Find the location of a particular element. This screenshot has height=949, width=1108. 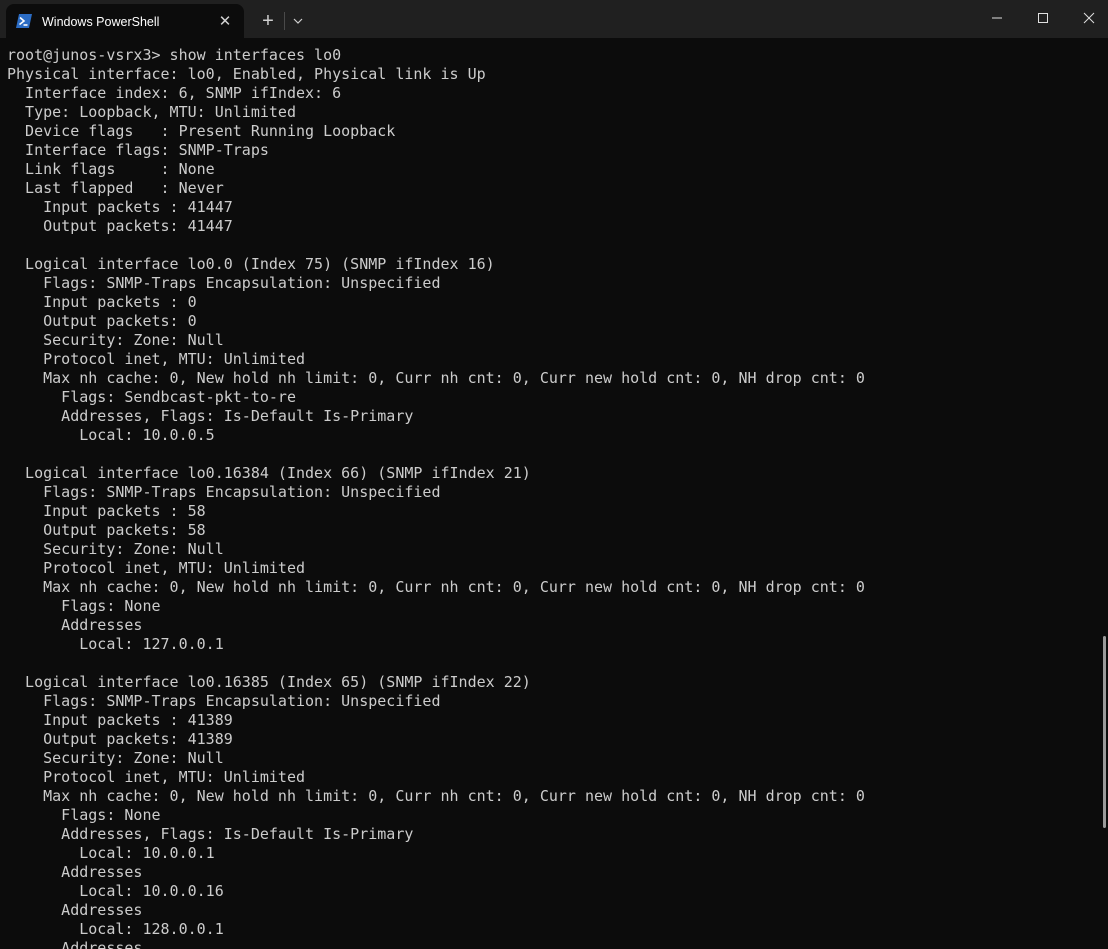

maximize-button is located at coordinates (1043, 18).